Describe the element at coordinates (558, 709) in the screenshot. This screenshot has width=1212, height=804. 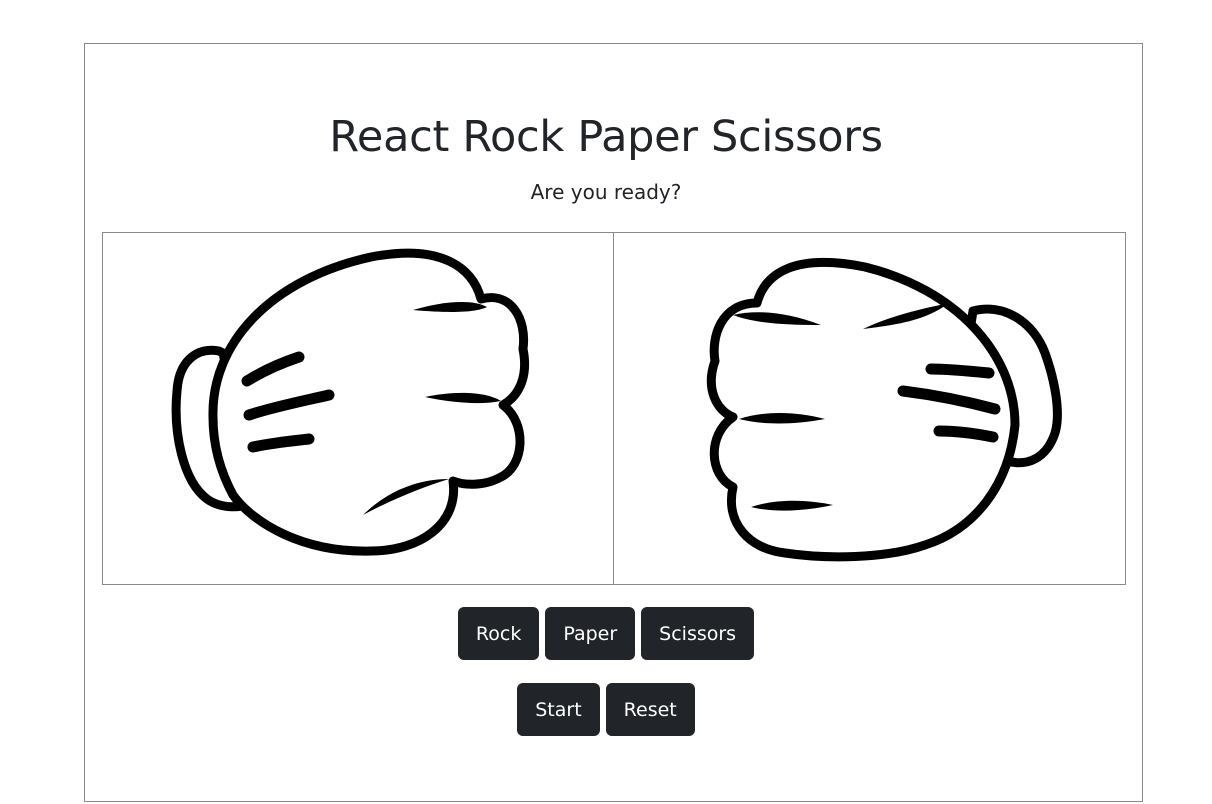
I see `start-button: Start` at that location.